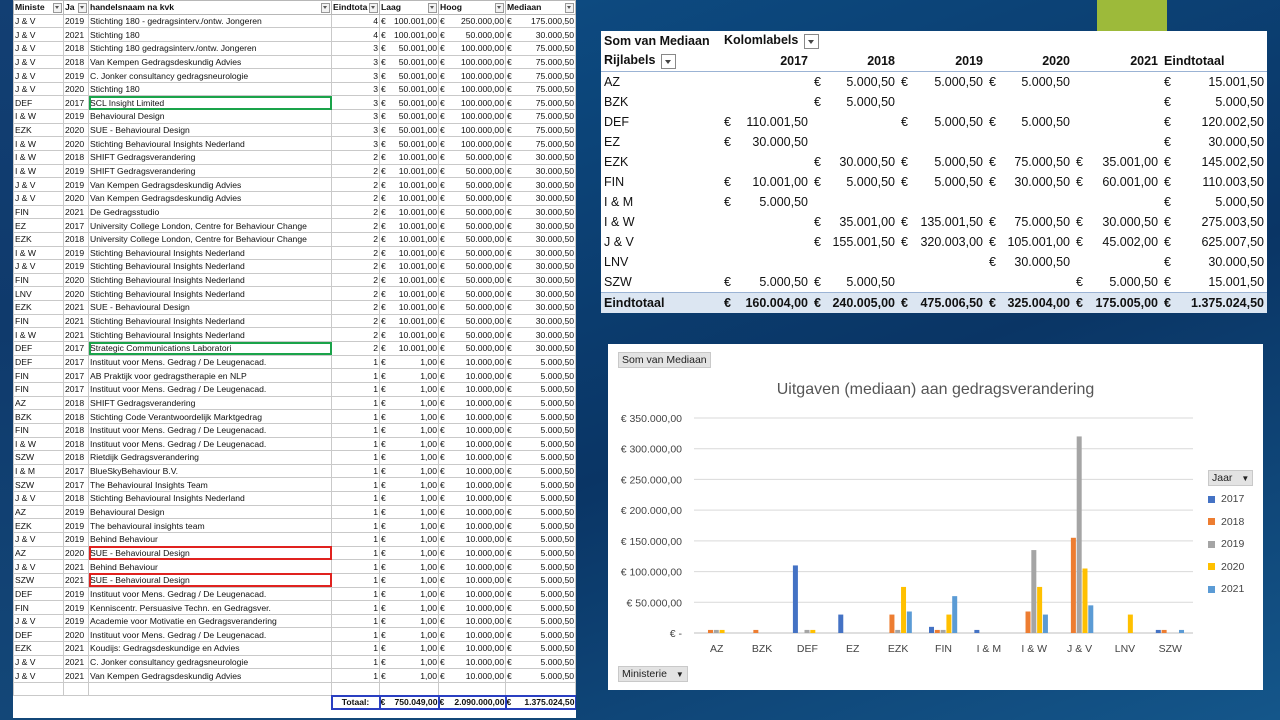 Image resolution: width=1280 pixels, height=720 pixels. I want to click on cell-handelsnaam: The Behavioural Insights Team, so click(210, 485).